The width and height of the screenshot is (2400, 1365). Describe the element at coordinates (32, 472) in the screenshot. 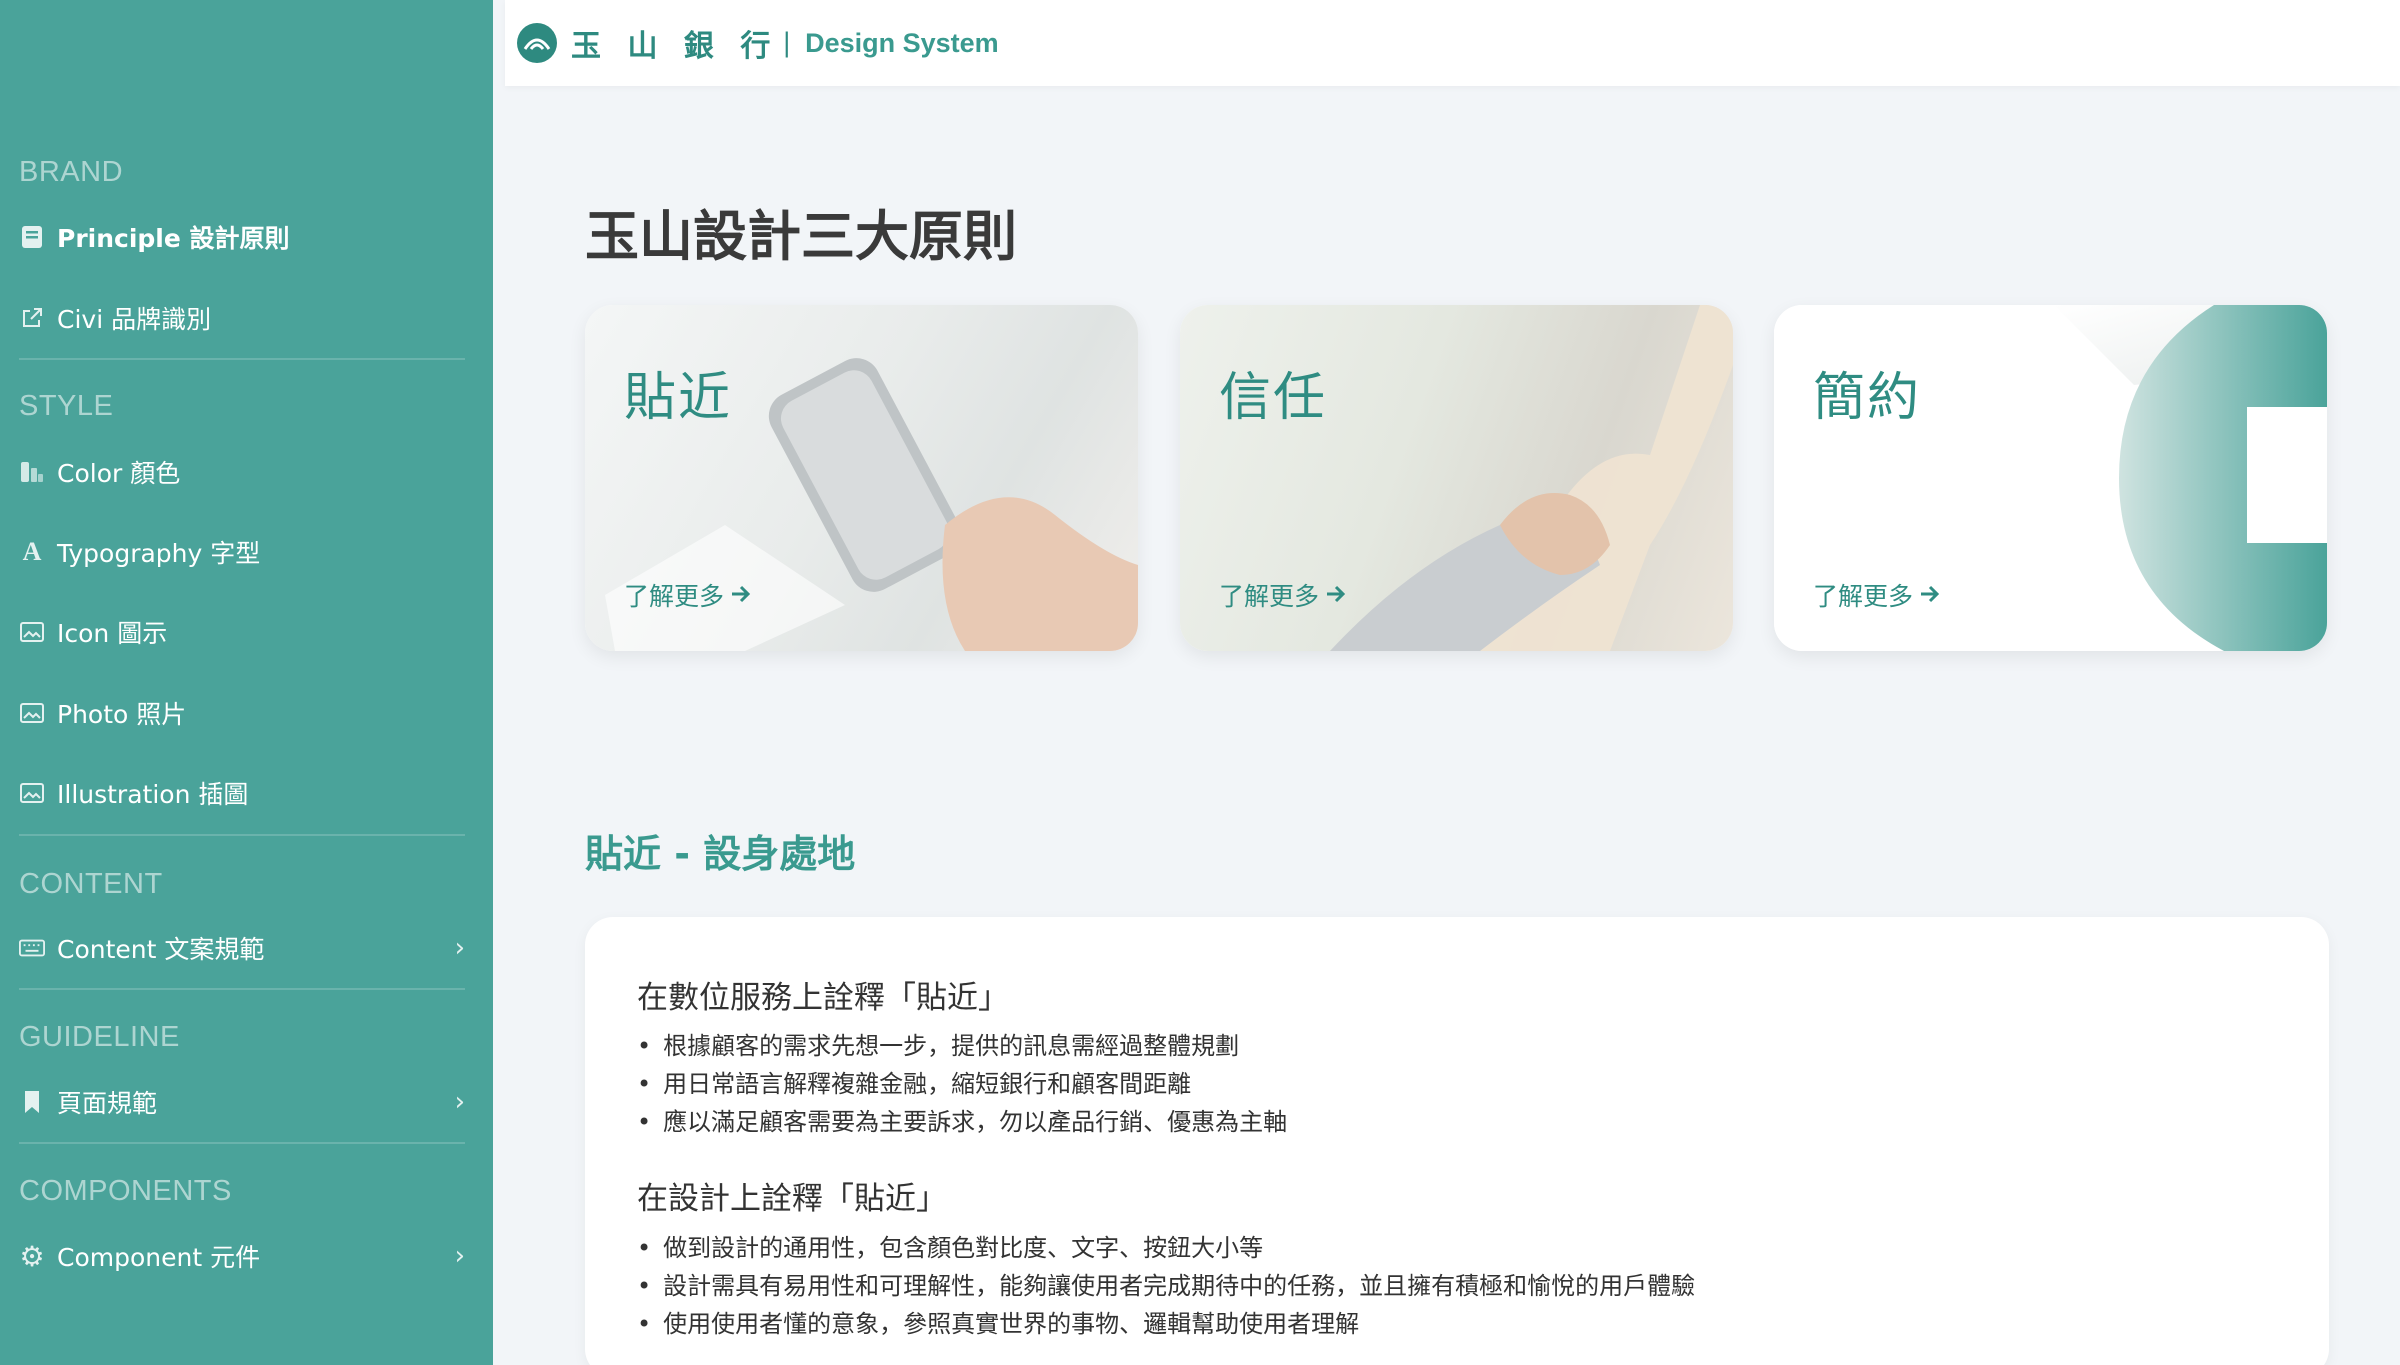

I see `palette-icon` at that location.